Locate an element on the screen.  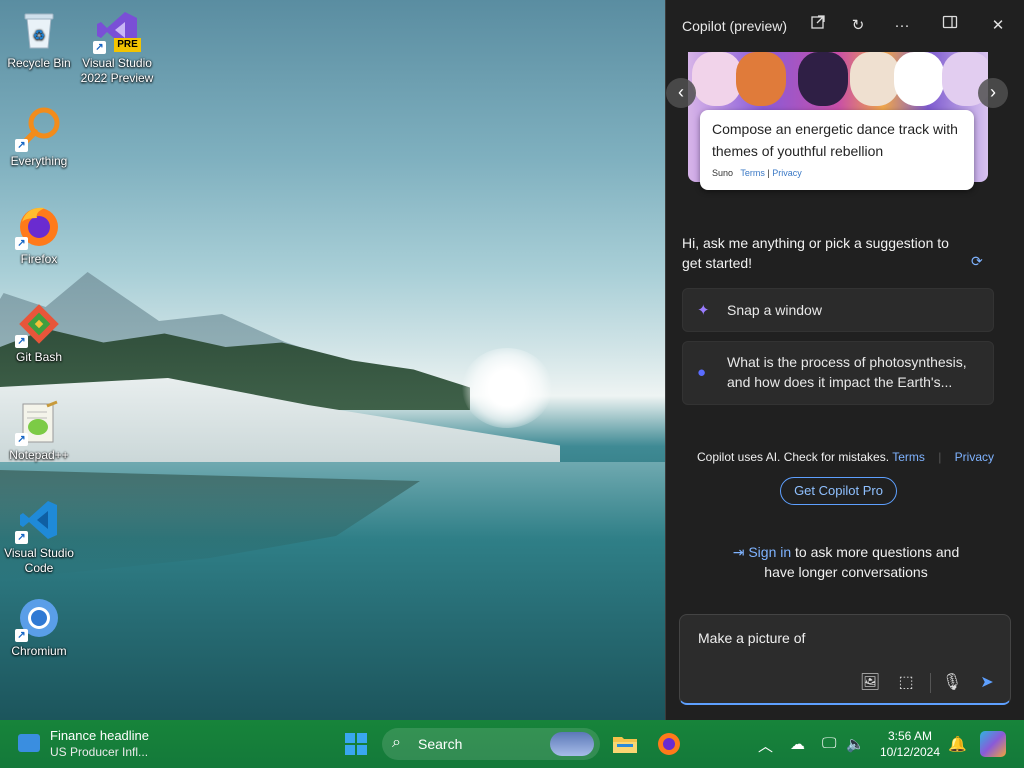
desktop-icon-recycle-bin: ♻ Recycle Bin is located at coordinates (39, 39).